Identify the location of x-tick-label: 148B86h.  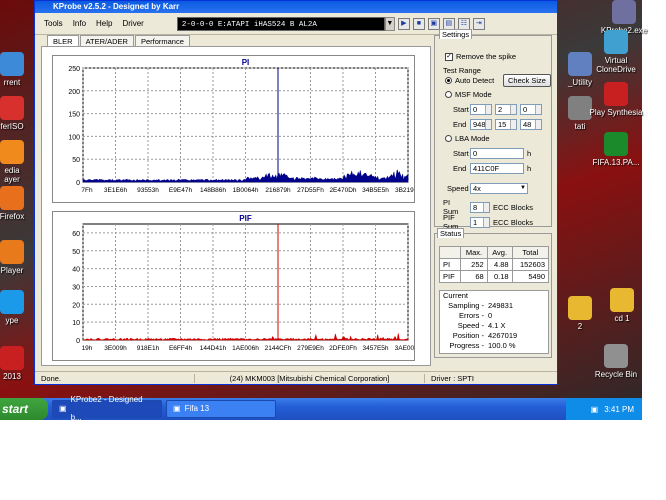
(213, 190).